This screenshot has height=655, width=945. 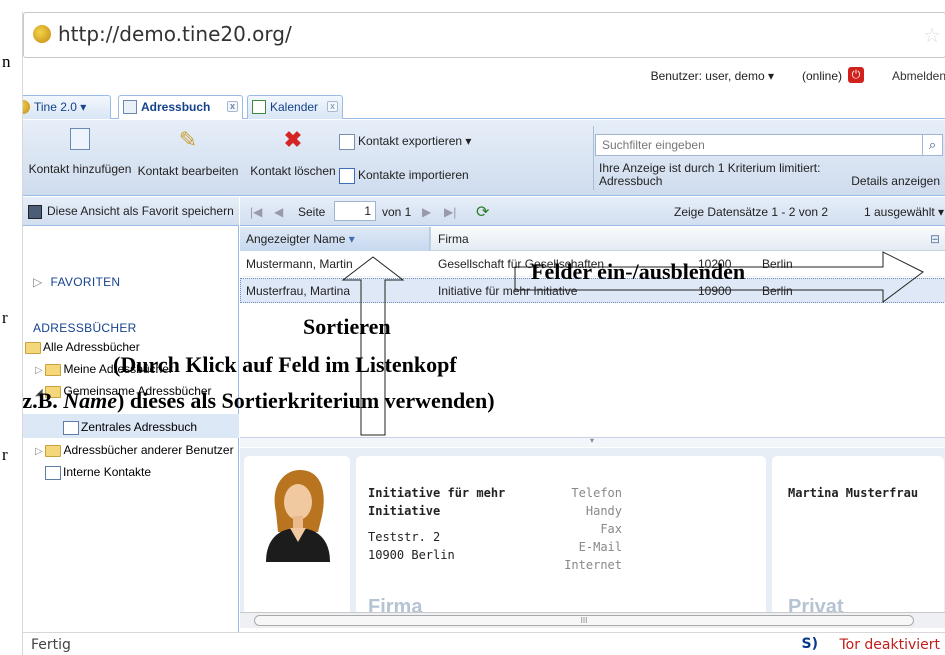 I want to click on annotation-fragment: ) dieses als Sortierkriterium verwenden), so click(x=306, y=400).